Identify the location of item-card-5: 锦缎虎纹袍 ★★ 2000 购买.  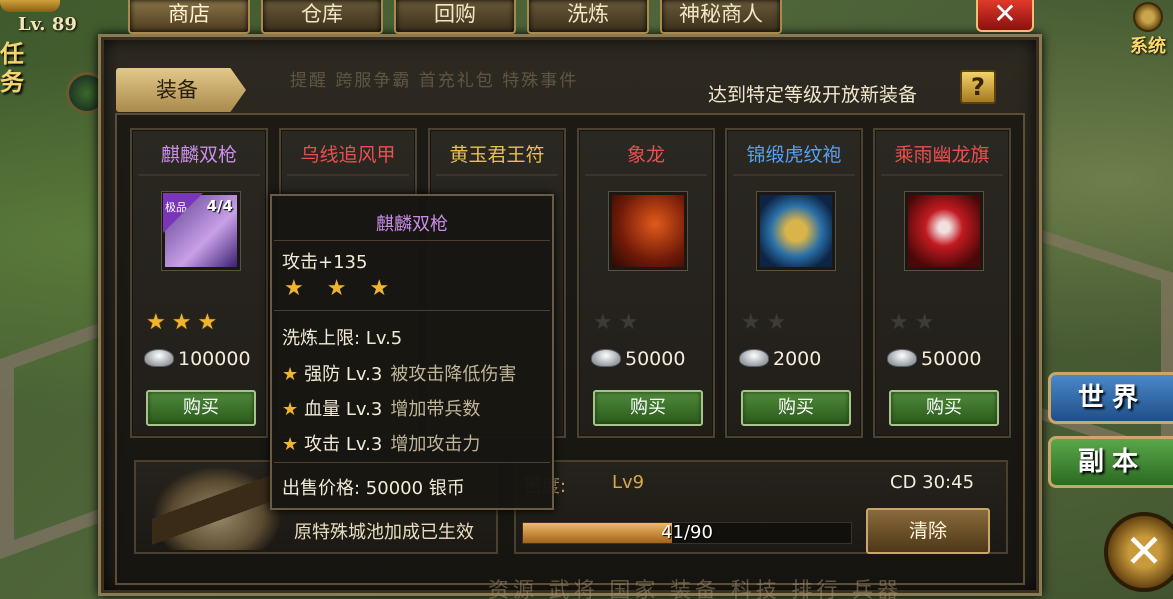
(794, 283).